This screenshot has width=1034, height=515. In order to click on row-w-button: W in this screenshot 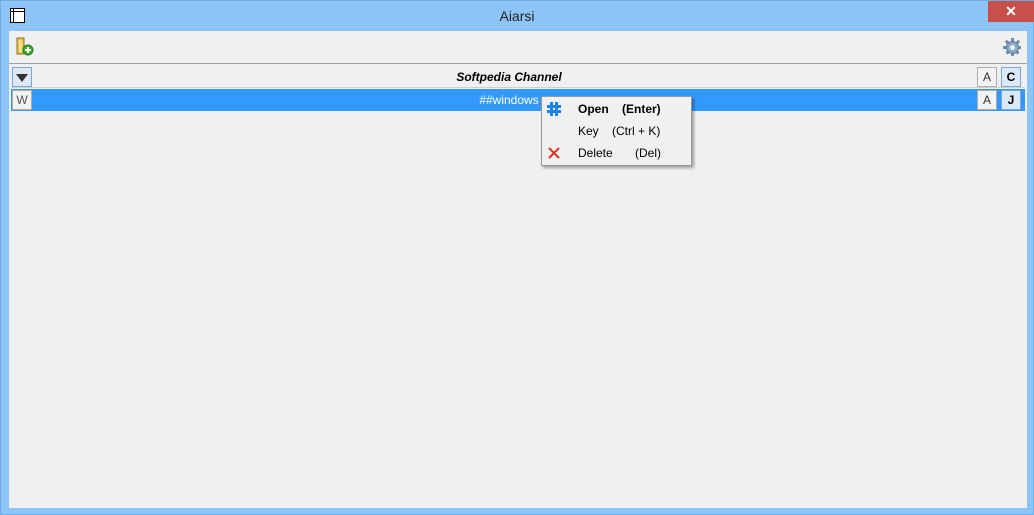, I will do `click(22, 100)`.